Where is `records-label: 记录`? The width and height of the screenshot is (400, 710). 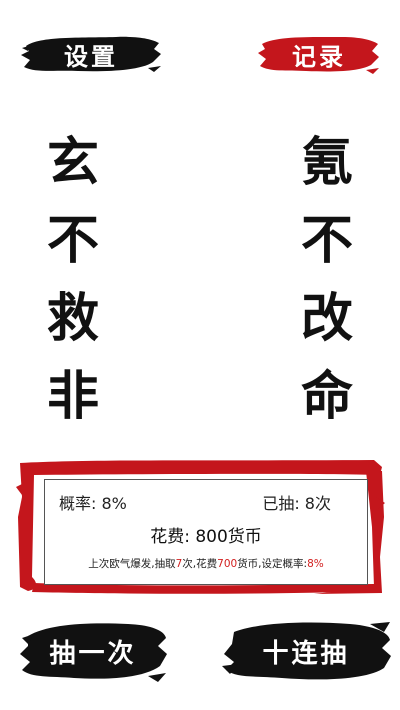 records-label: 记录 is located at coordinates (319, 56).